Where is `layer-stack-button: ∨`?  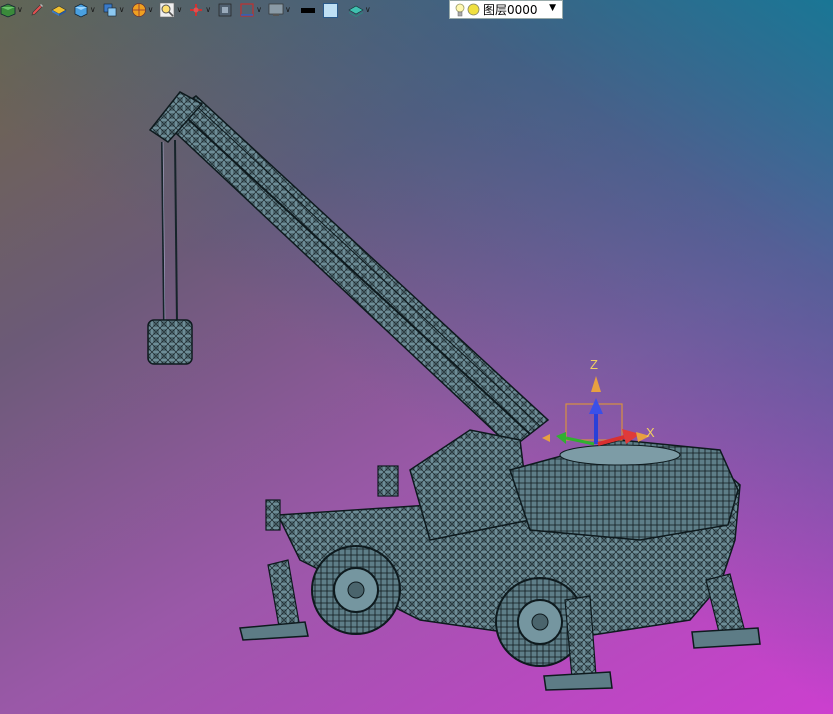 layer-stack-button: ∨ is located at coordinates (359, 10).